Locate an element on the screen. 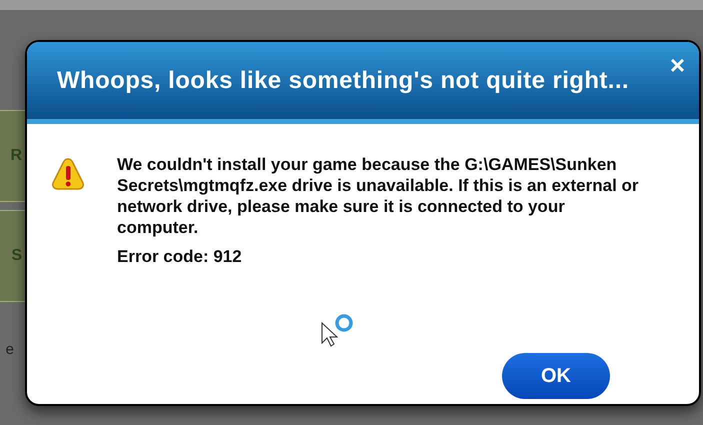 The height and width of the screenshot is (425, 703). text-fragment: e is located at coordinates (10, 350).